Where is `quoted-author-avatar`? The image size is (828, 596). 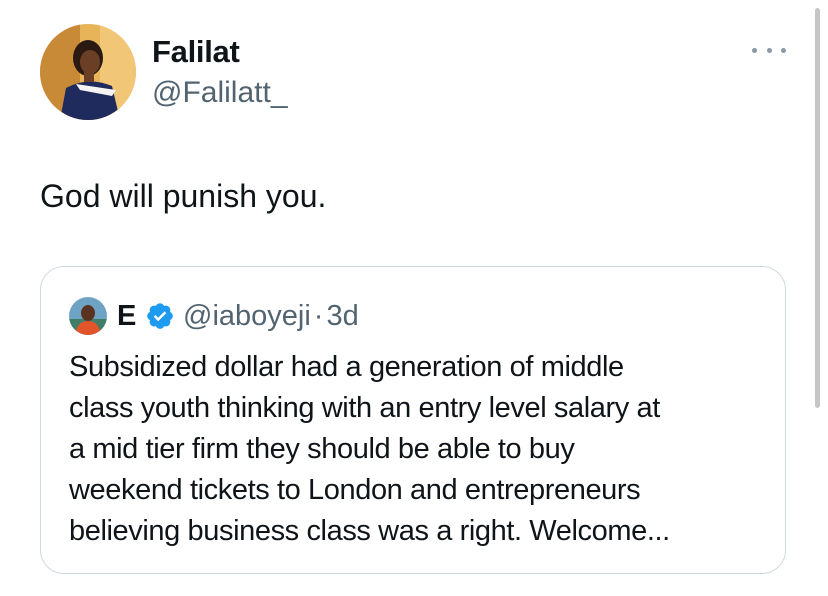 quoted-author-avatar is located at coordinates (88, 316).